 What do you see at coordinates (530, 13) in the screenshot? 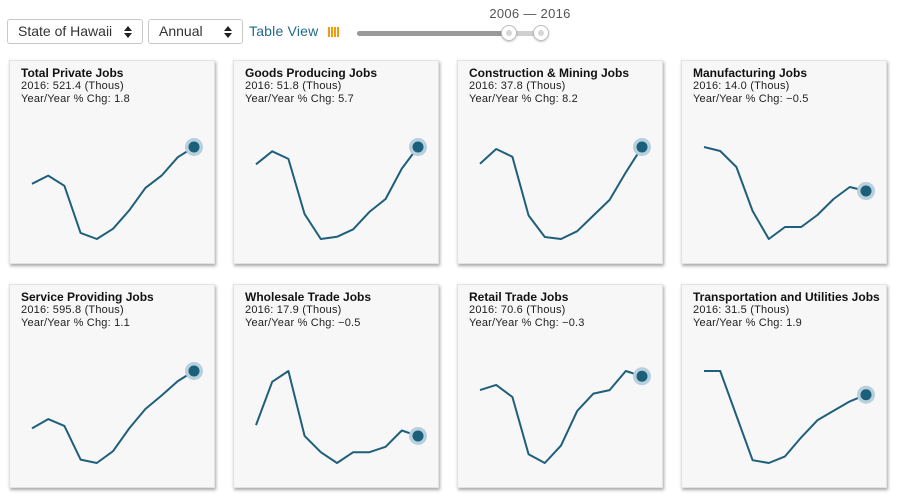
I see `date-range-label: 2006 — 2016` at bounding box center [530, 13].